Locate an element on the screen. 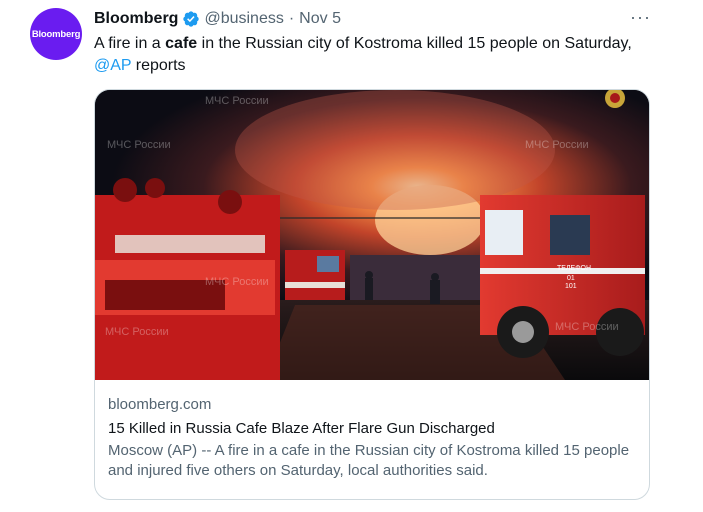 The width and height of the screenshot is (703, 512). image-watermark-top: МЧС России is located at coordinates (237, 101).